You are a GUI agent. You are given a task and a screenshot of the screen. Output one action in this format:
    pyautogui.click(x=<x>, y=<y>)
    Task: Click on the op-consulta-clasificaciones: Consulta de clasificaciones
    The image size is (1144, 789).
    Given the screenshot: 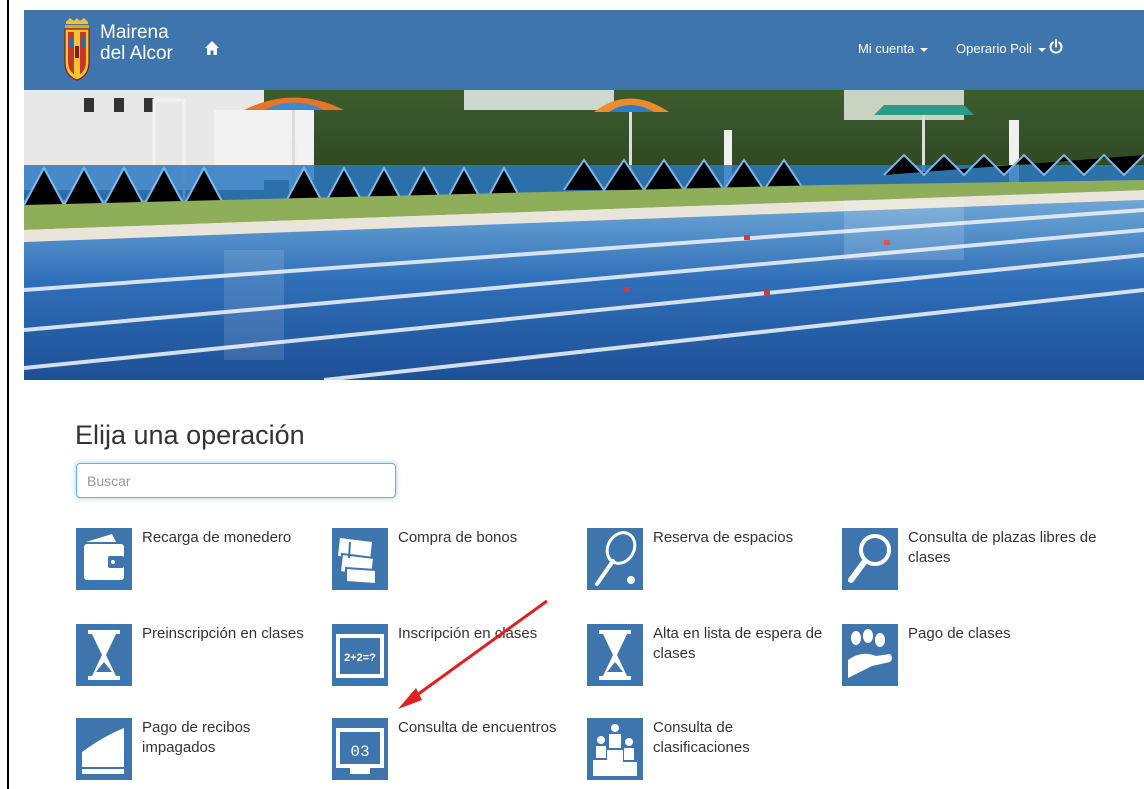 What is the action you would take?
    pyautogui.click(x=717, y=749)
    